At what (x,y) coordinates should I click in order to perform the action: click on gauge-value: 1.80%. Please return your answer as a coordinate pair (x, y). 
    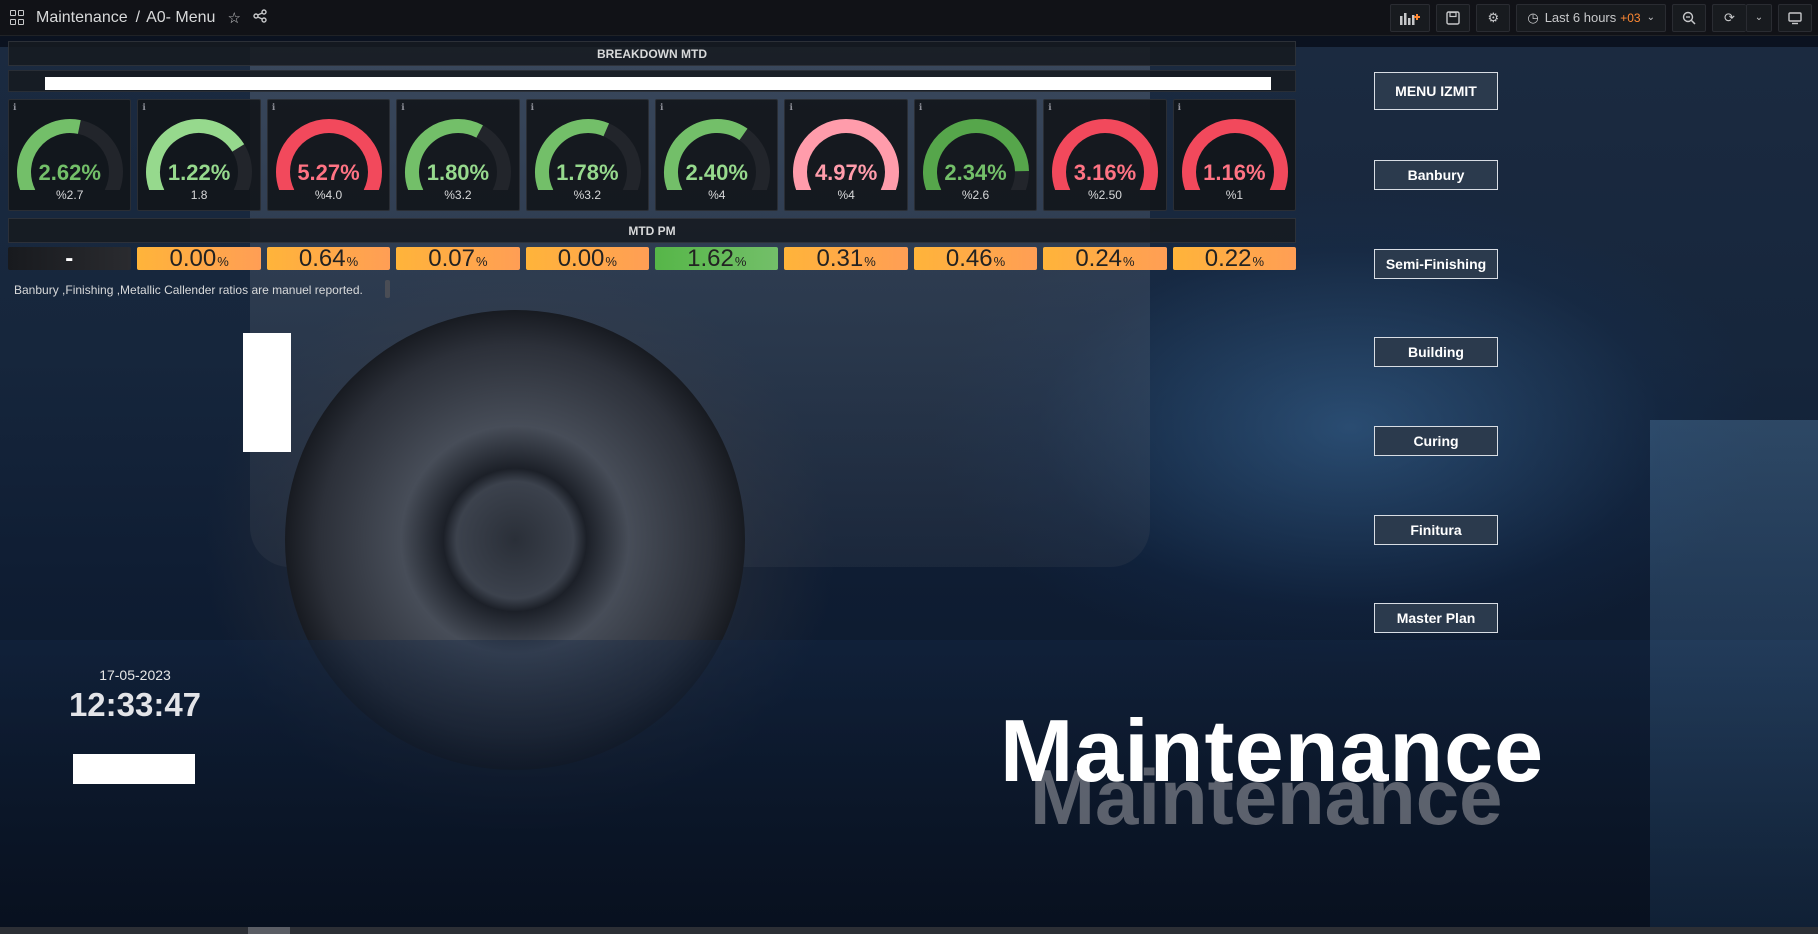
    Looking at the image, I should click on (458, 172).